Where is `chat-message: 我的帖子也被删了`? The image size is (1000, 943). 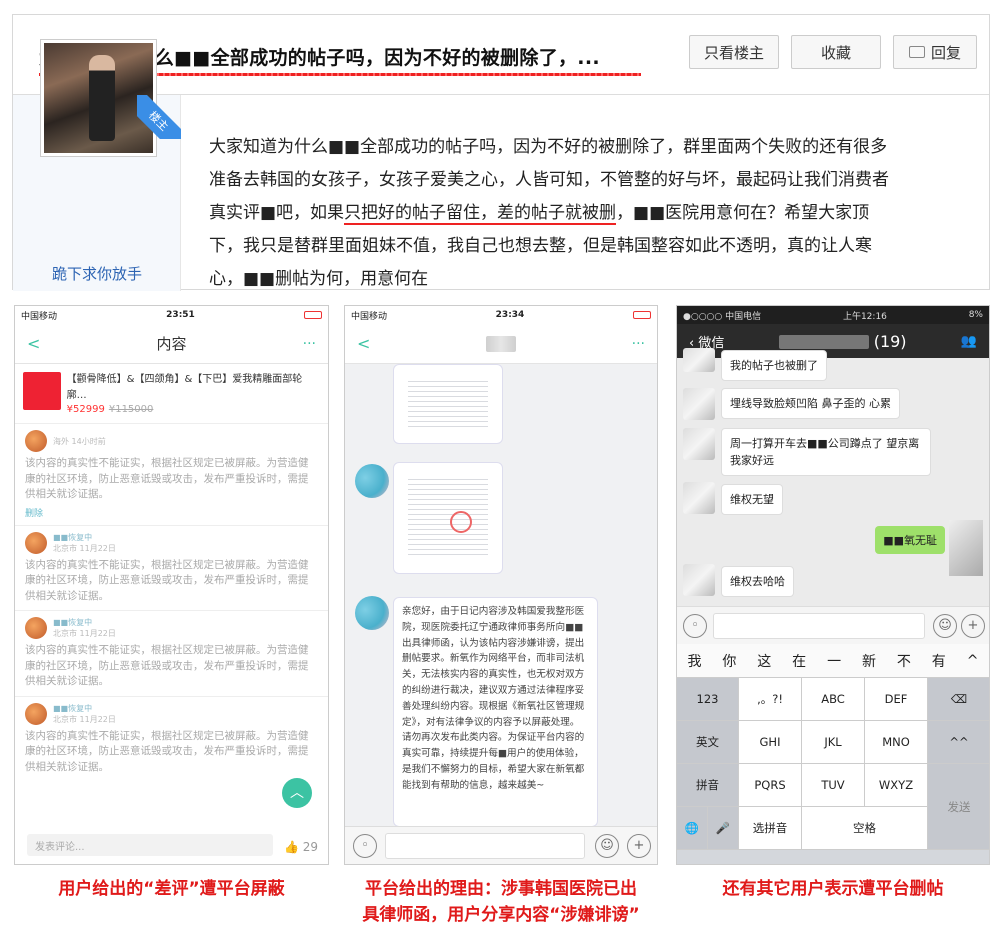
chat-message: 我的帖子也被删了 is located at coordinates (774, 365).